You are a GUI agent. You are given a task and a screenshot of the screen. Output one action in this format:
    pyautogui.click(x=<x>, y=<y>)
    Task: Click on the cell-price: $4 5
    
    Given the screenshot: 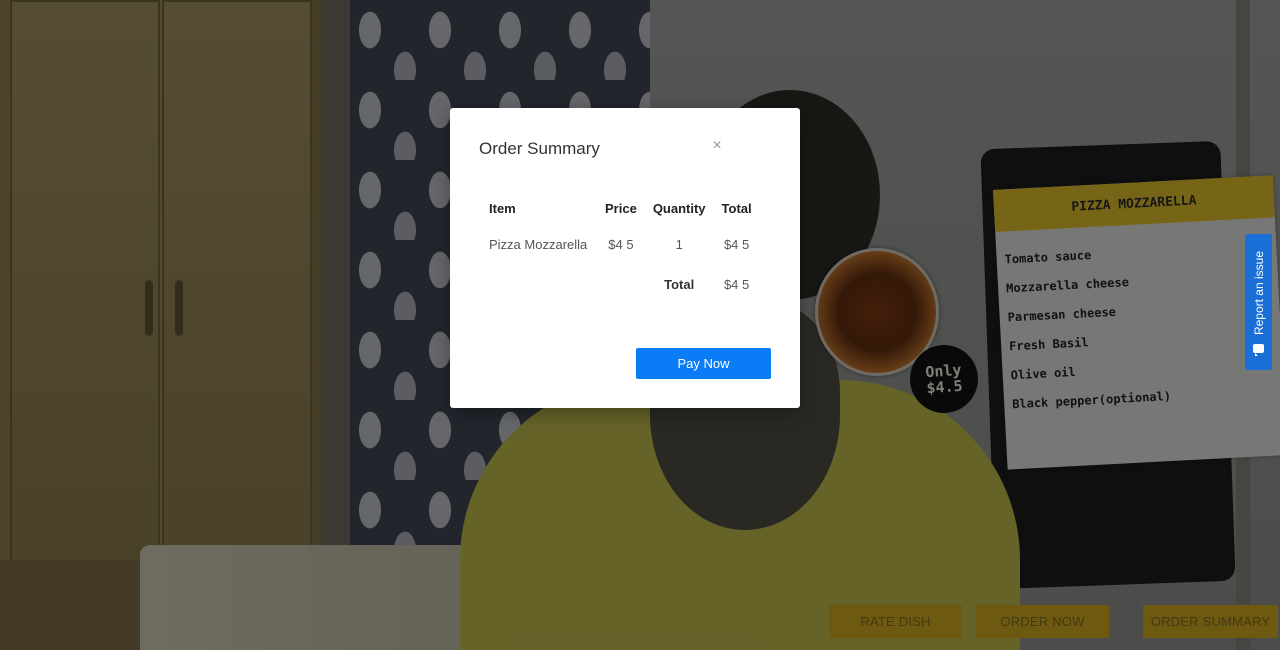 What is the action you would take?
    pyautogui.click(x=621, y=244)
    